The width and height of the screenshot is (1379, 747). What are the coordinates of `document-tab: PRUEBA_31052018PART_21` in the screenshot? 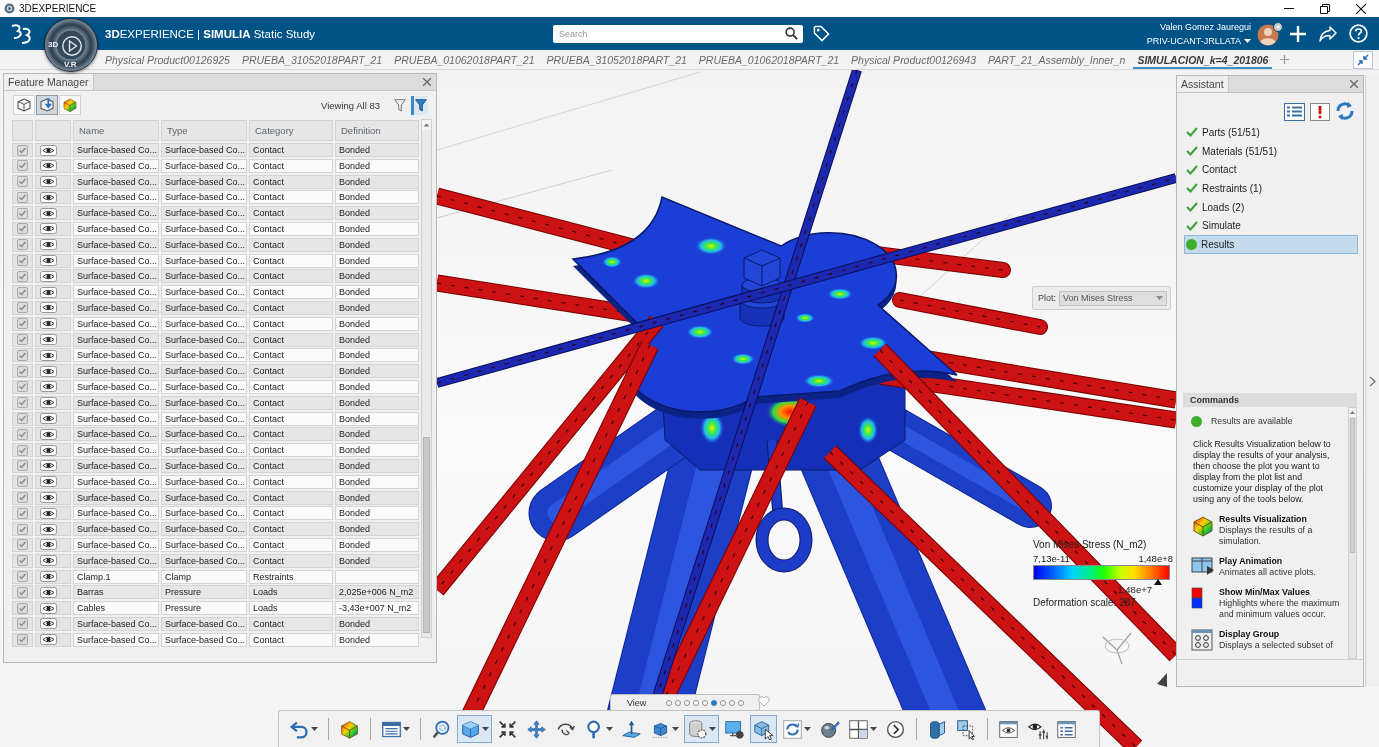 It's located at (312, 59).